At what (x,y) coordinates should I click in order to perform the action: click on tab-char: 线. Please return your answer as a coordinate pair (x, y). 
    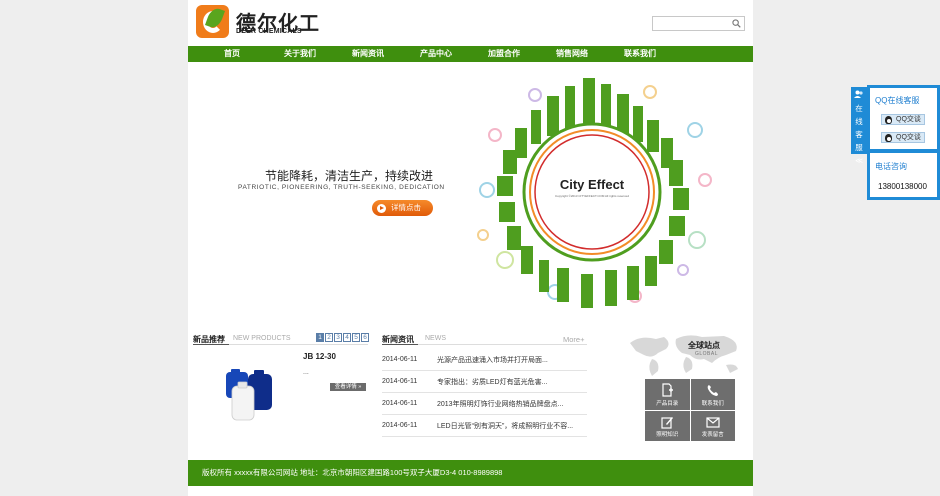
    Looking at the image, I should click on (859, 121).